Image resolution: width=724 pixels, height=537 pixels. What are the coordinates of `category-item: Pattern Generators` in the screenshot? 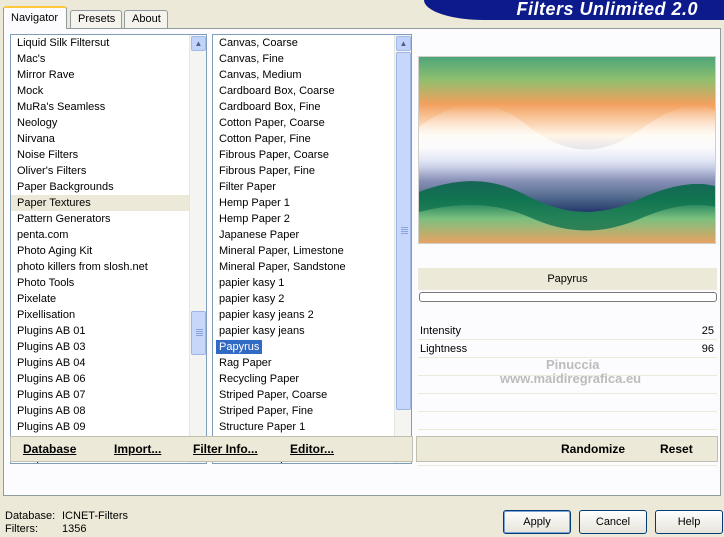 It's located at (108, 219).